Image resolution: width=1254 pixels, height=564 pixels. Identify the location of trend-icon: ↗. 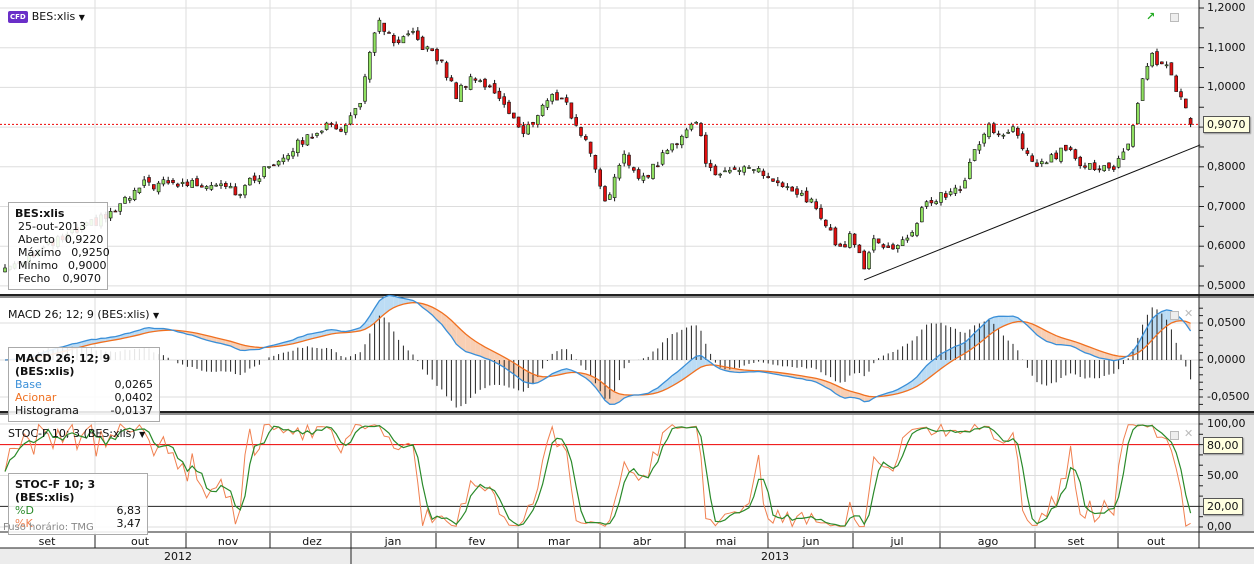
(1150, 16).